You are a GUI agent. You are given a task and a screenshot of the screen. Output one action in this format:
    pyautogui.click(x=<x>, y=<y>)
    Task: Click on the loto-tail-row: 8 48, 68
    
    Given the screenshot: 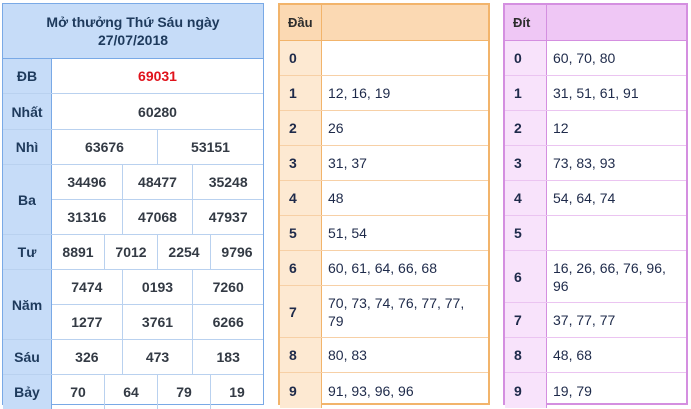 What is the action you would take?
    pyautogui.click(x=595, y=355)
    